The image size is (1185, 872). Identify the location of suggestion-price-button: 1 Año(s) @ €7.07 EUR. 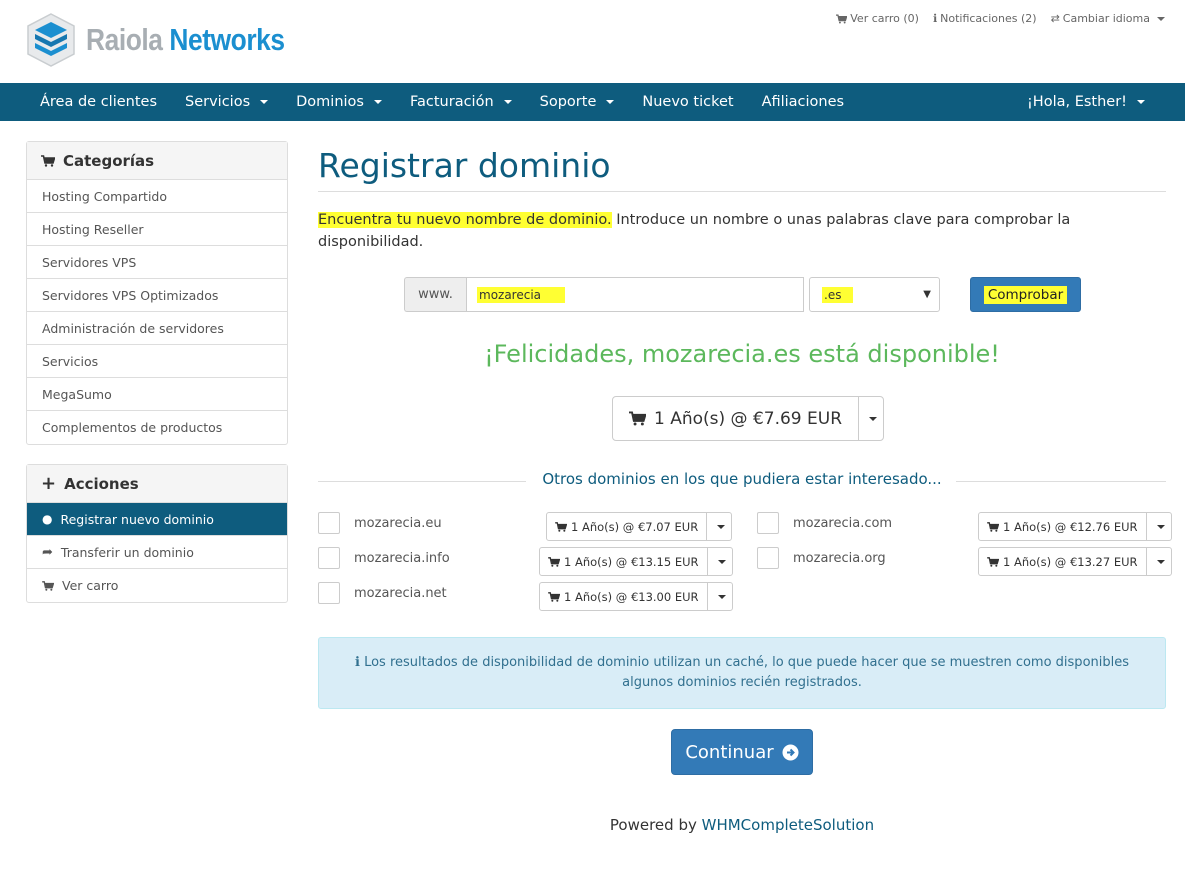
(639, 526).